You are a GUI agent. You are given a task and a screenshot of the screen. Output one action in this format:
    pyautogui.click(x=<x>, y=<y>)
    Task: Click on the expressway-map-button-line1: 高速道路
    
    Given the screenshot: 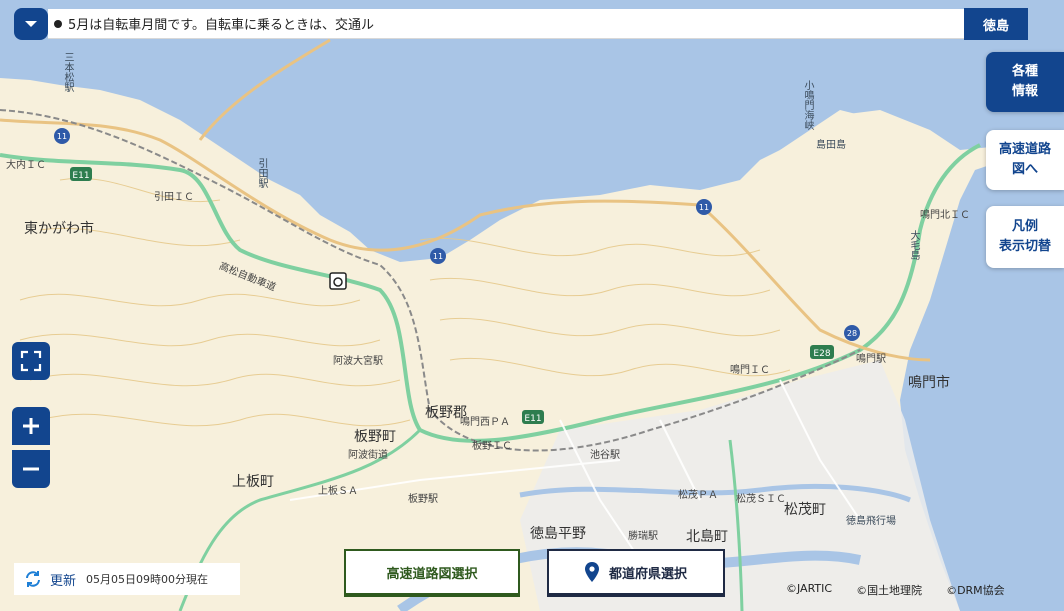 What is the action you would take?
    pyautogui.click(x=1024, y=149)
    